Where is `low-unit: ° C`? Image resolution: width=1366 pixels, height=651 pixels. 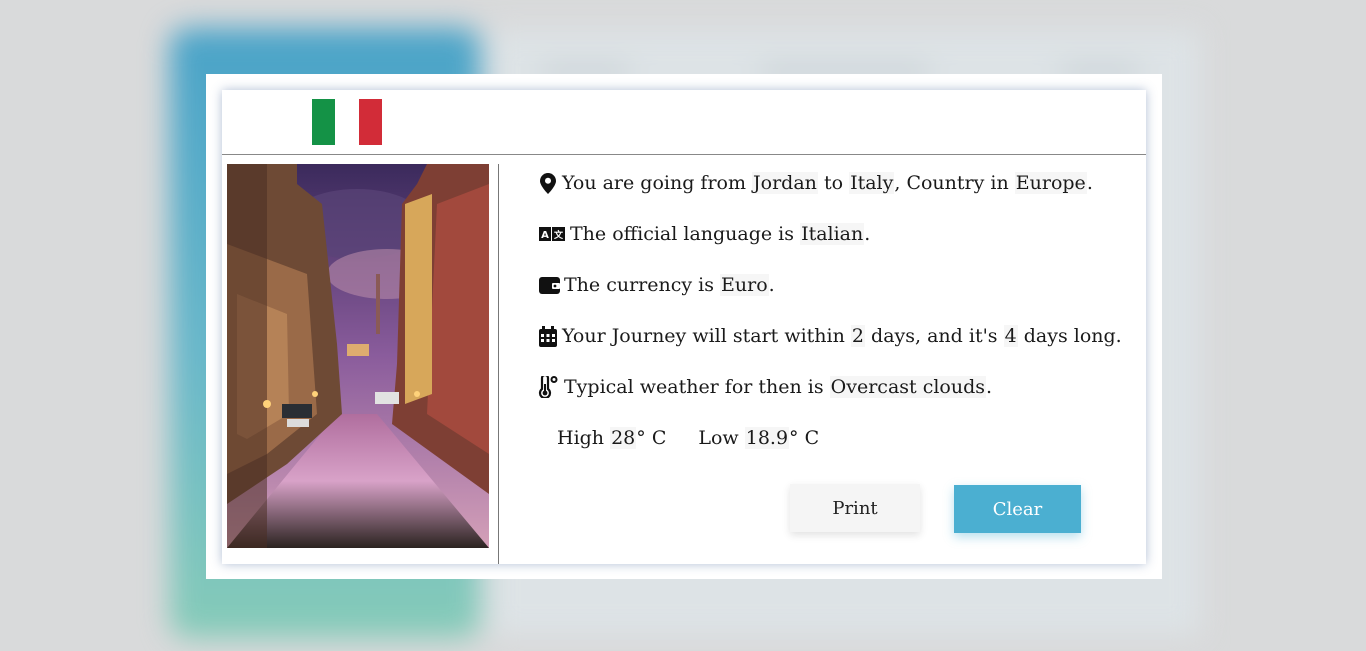 low-unit: ° C is located at coordinates (804, 438).